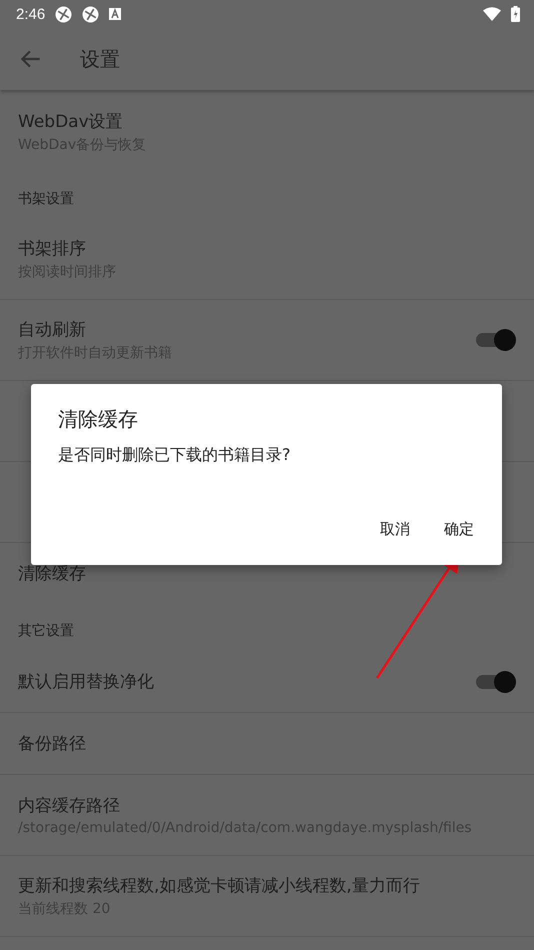 The image size is (534, 950). Describe the element at coordinates (86, 681) in the screenshot. I see `setting-title: 默认启用替换净化` at that location.